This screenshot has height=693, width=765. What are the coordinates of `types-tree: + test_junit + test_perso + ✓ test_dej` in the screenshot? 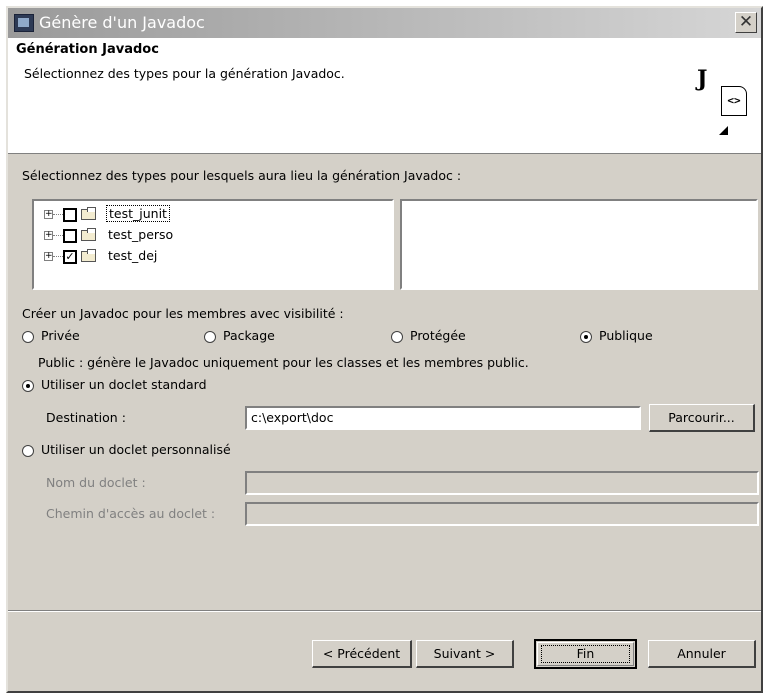 It's located at (213, 244).